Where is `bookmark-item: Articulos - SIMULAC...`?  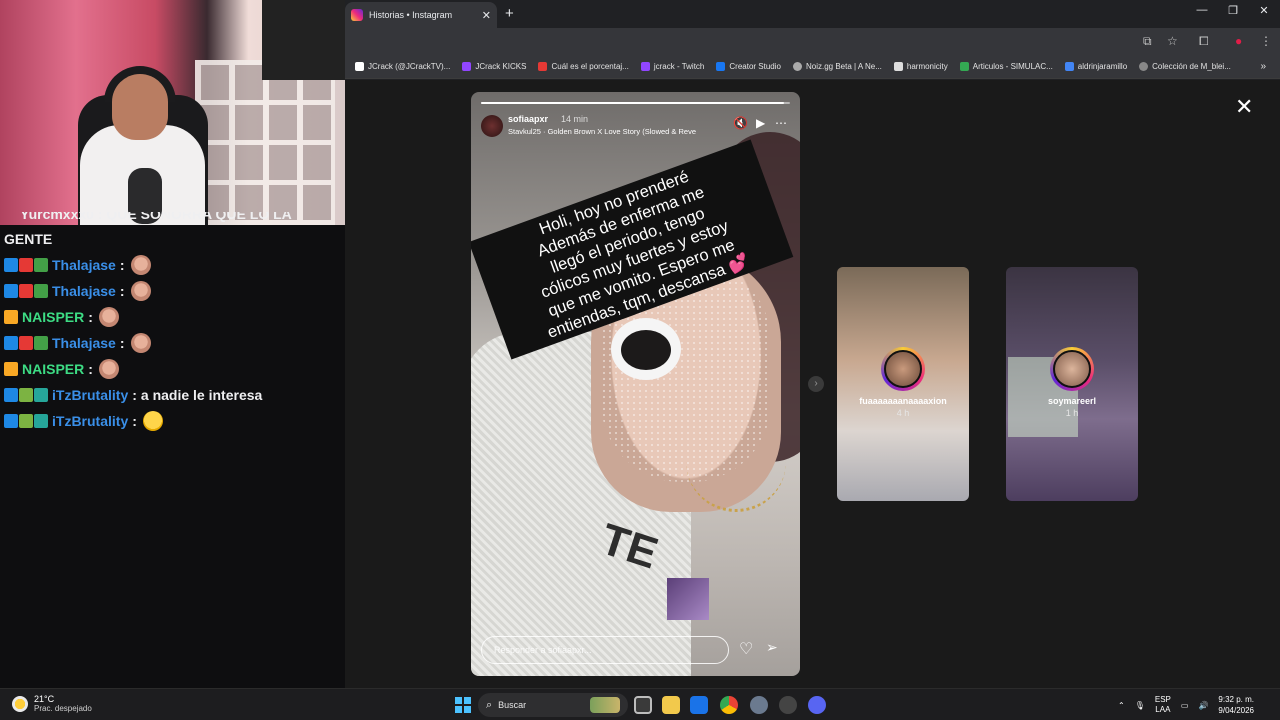 bookmark-item: Articulos - SIMULAC... is located at coordinates (1006, 66).